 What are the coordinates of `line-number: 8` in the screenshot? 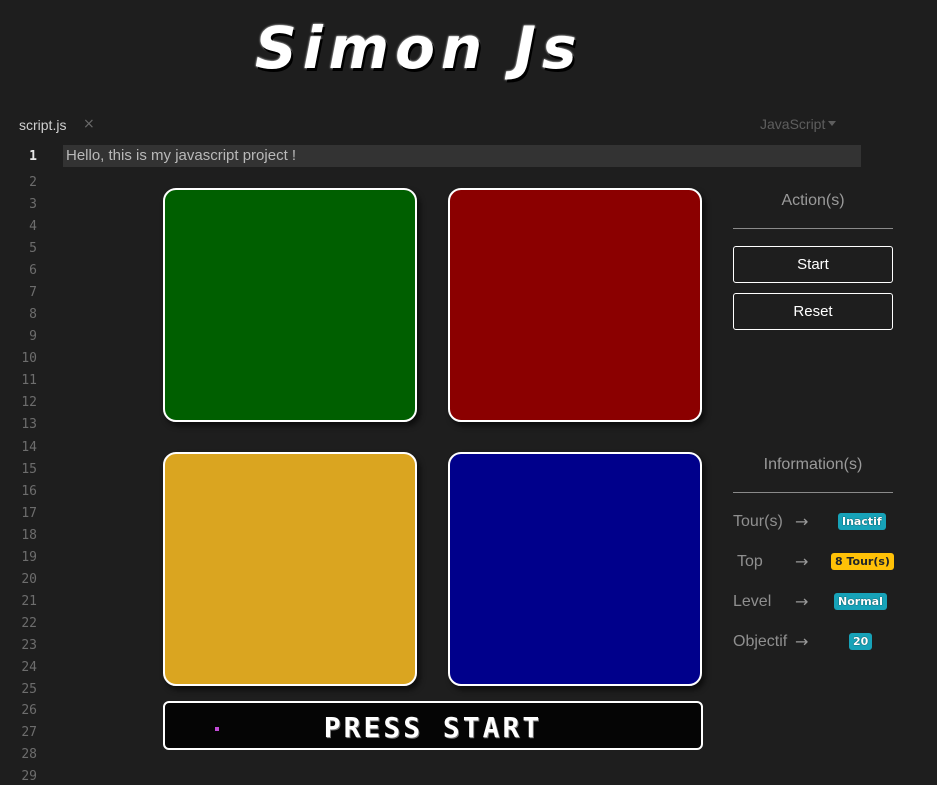 It's located at (33, 314).